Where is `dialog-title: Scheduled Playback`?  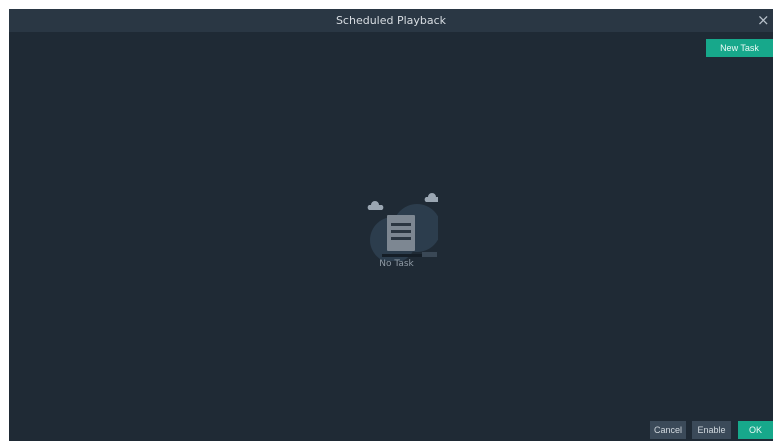 dialog-title: Scheduled Playback is located at coordinates (391, 20).